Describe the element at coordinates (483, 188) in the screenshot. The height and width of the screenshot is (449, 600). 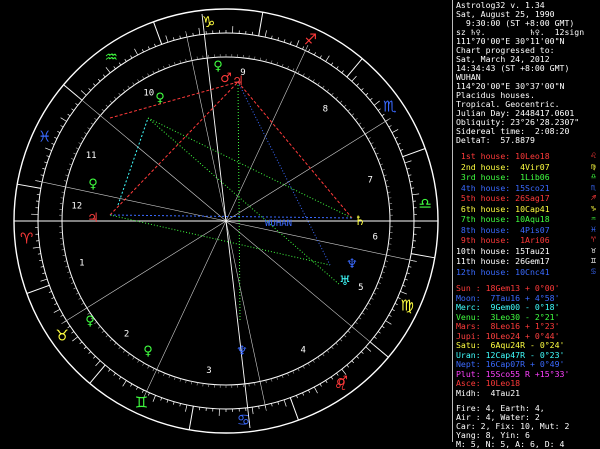
I see `house-label: 4th house:` at that location.